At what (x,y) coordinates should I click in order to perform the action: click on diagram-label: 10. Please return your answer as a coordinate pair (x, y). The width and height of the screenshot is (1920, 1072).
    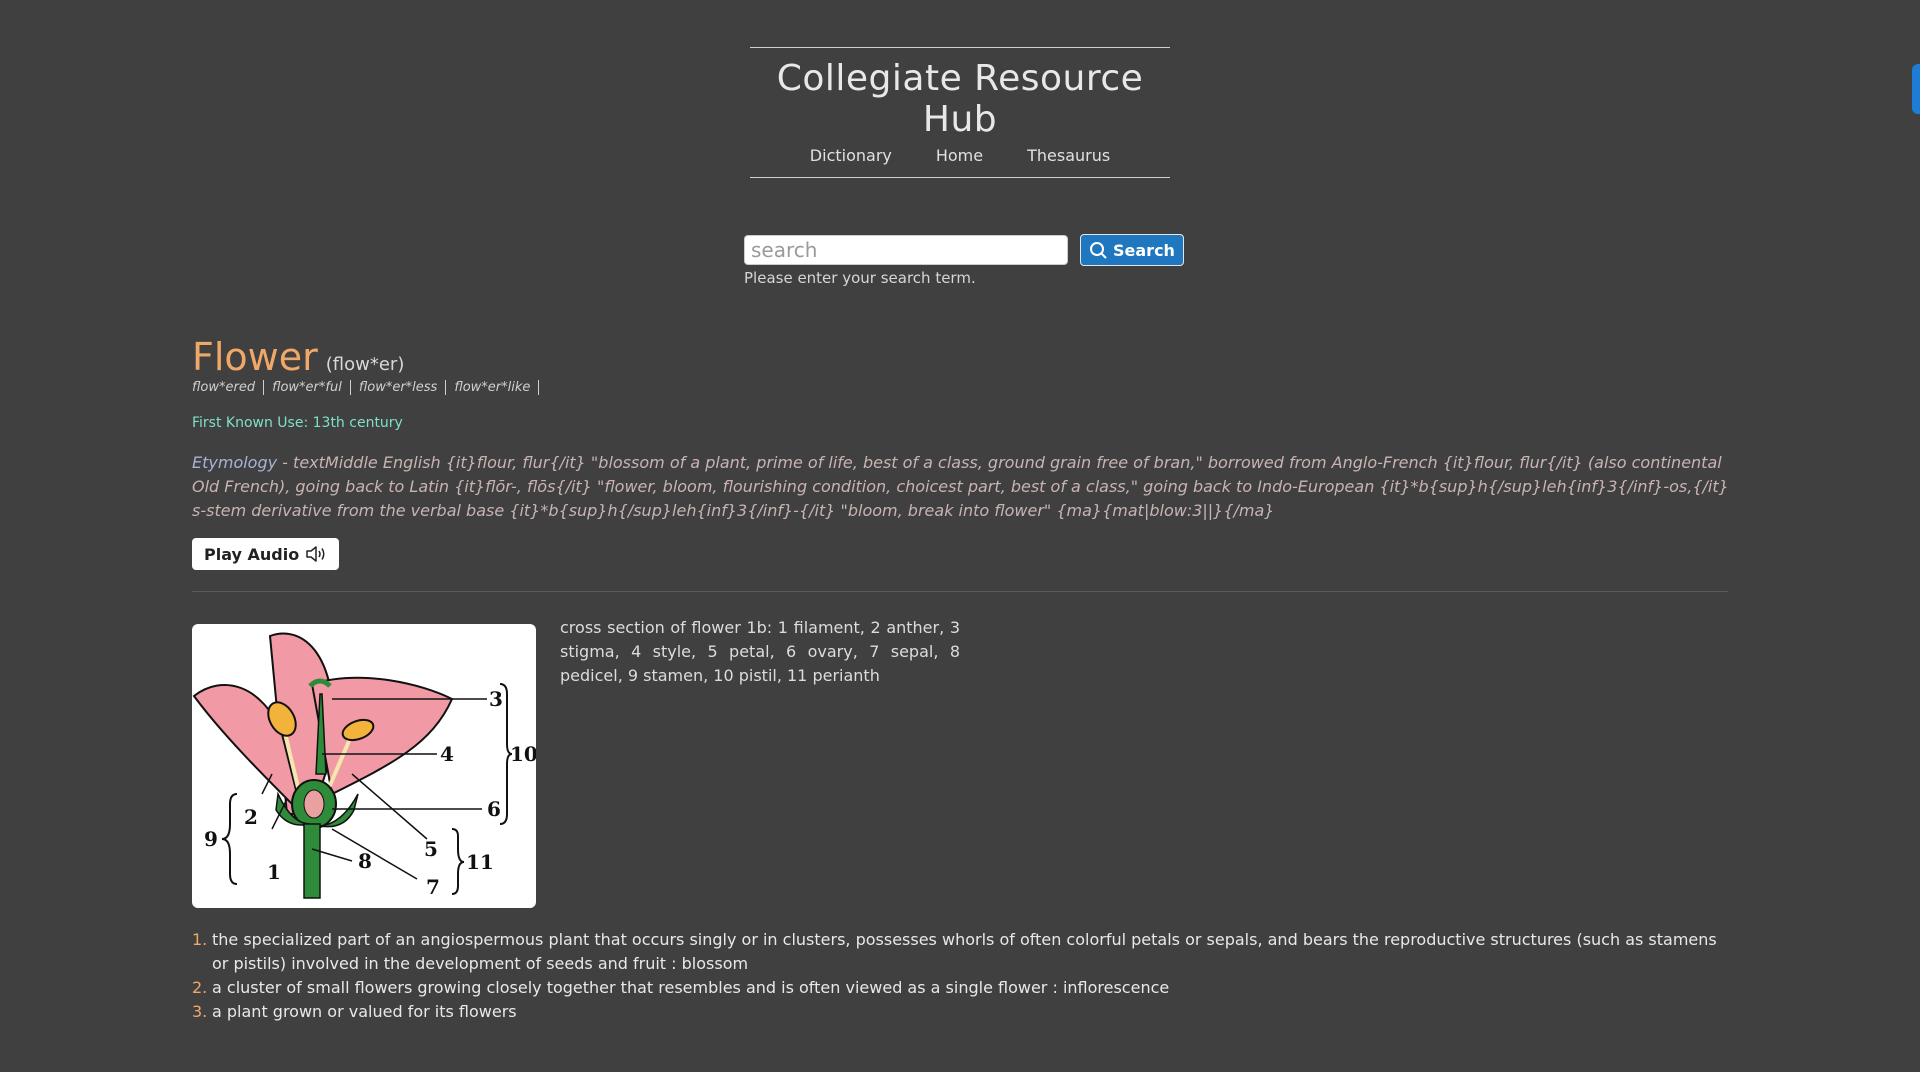
    Looking at the image, I should click on (523, 754).